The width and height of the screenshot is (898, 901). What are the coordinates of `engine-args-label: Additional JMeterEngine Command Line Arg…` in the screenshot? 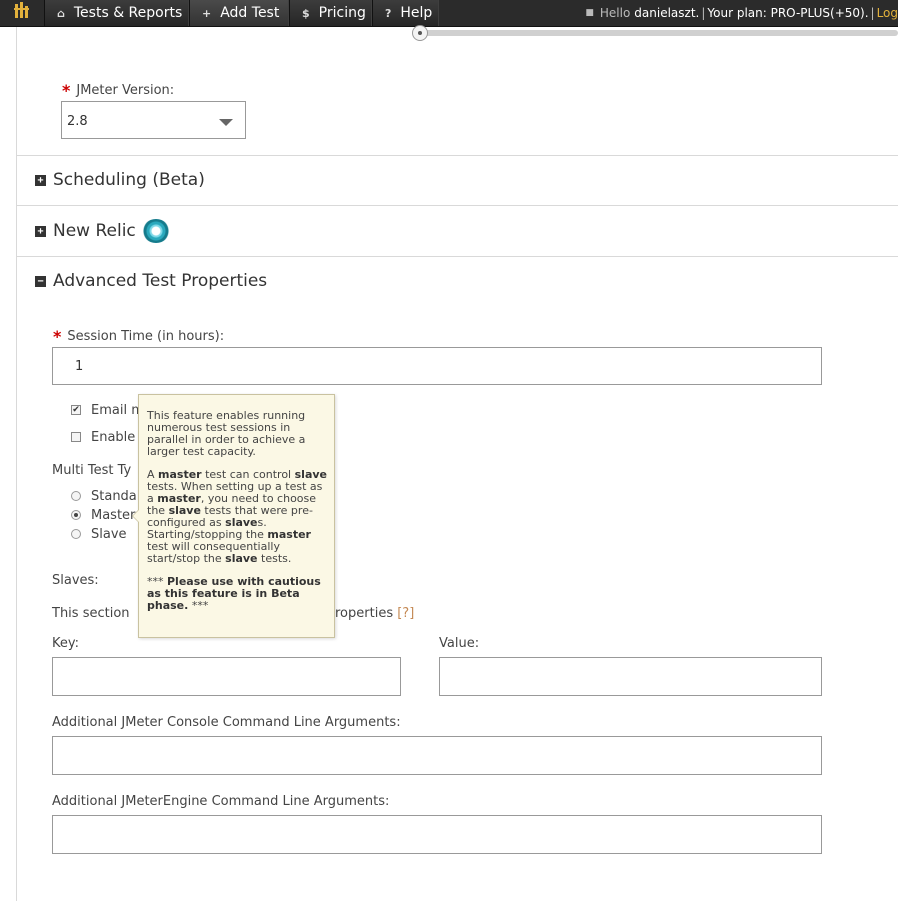 It's located at (221, 801).